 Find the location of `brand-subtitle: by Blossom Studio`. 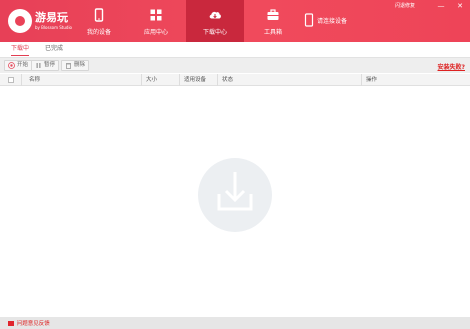

brand-subtitle: by Blossom Studio is located at coordinates (54, 27).